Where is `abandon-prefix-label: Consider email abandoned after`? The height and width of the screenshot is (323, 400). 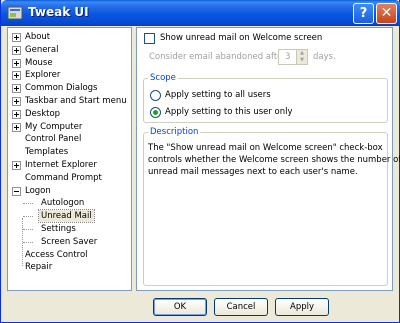
abandon-prefix-label: Consider email abandoned after is located at coordinates (217, 57).